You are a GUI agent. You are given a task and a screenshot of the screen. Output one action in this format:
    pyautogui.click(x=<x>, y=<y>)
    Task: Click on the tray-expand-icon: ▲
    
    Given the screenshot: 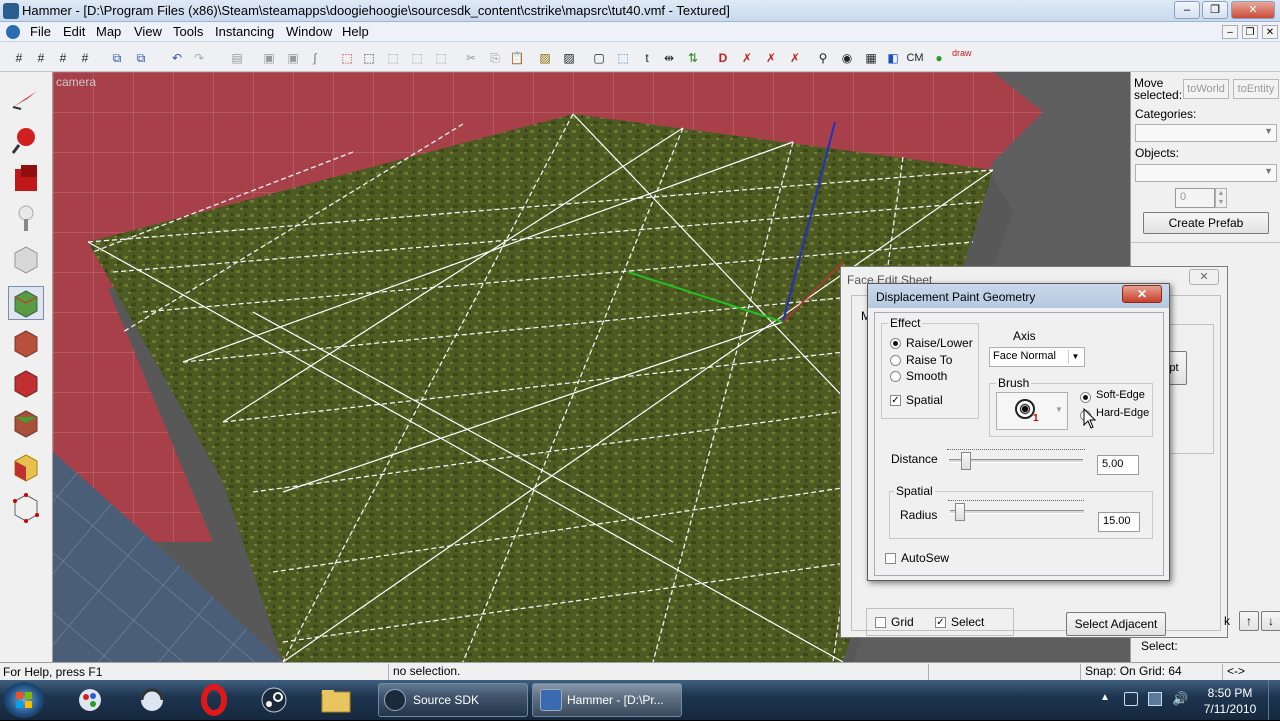 What is the action you would take?
    pyautogui.click(x=1105, y=697)
    